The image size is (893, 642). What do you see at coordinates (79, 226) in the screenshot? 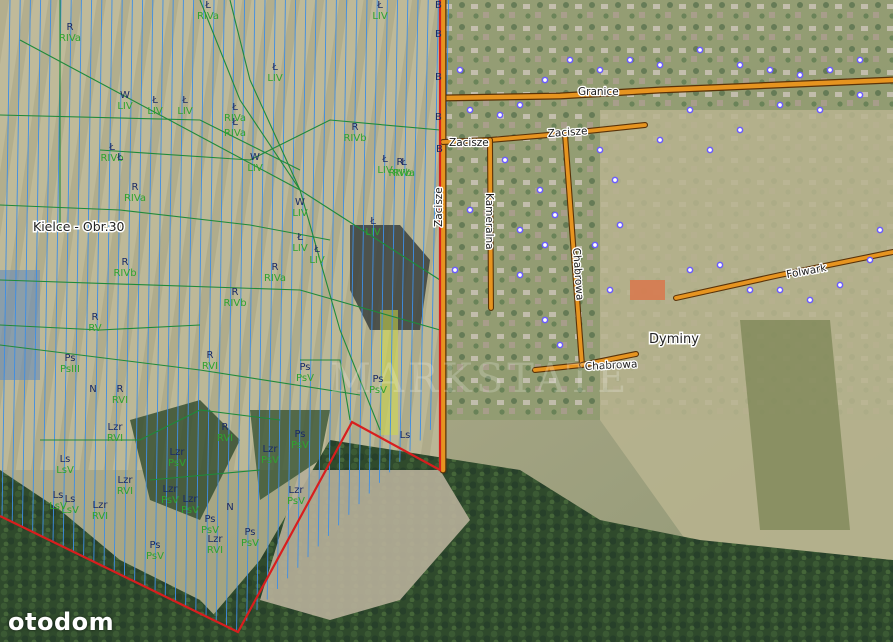
I see `precinct-label: Kielce - Obr.30` at bounding box center [79, 226].